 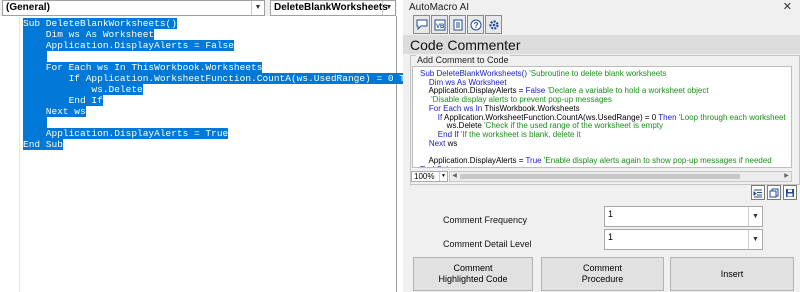 I want to click on procedure-combo: DeleteBlankWorksheets ▼, so click(x=333, y=8).